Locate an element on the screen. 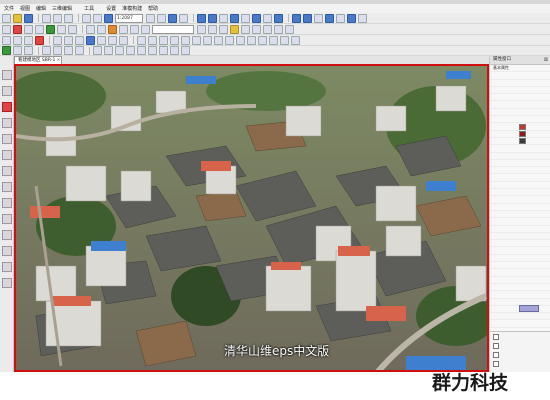  menu-model-build: 准模构建 is located at coordinates (132, 8).